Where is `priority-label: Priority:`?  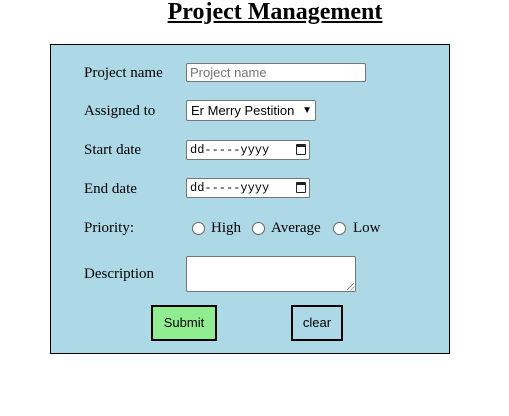
priority-label: Priority: is located at coordinates (109, 228).